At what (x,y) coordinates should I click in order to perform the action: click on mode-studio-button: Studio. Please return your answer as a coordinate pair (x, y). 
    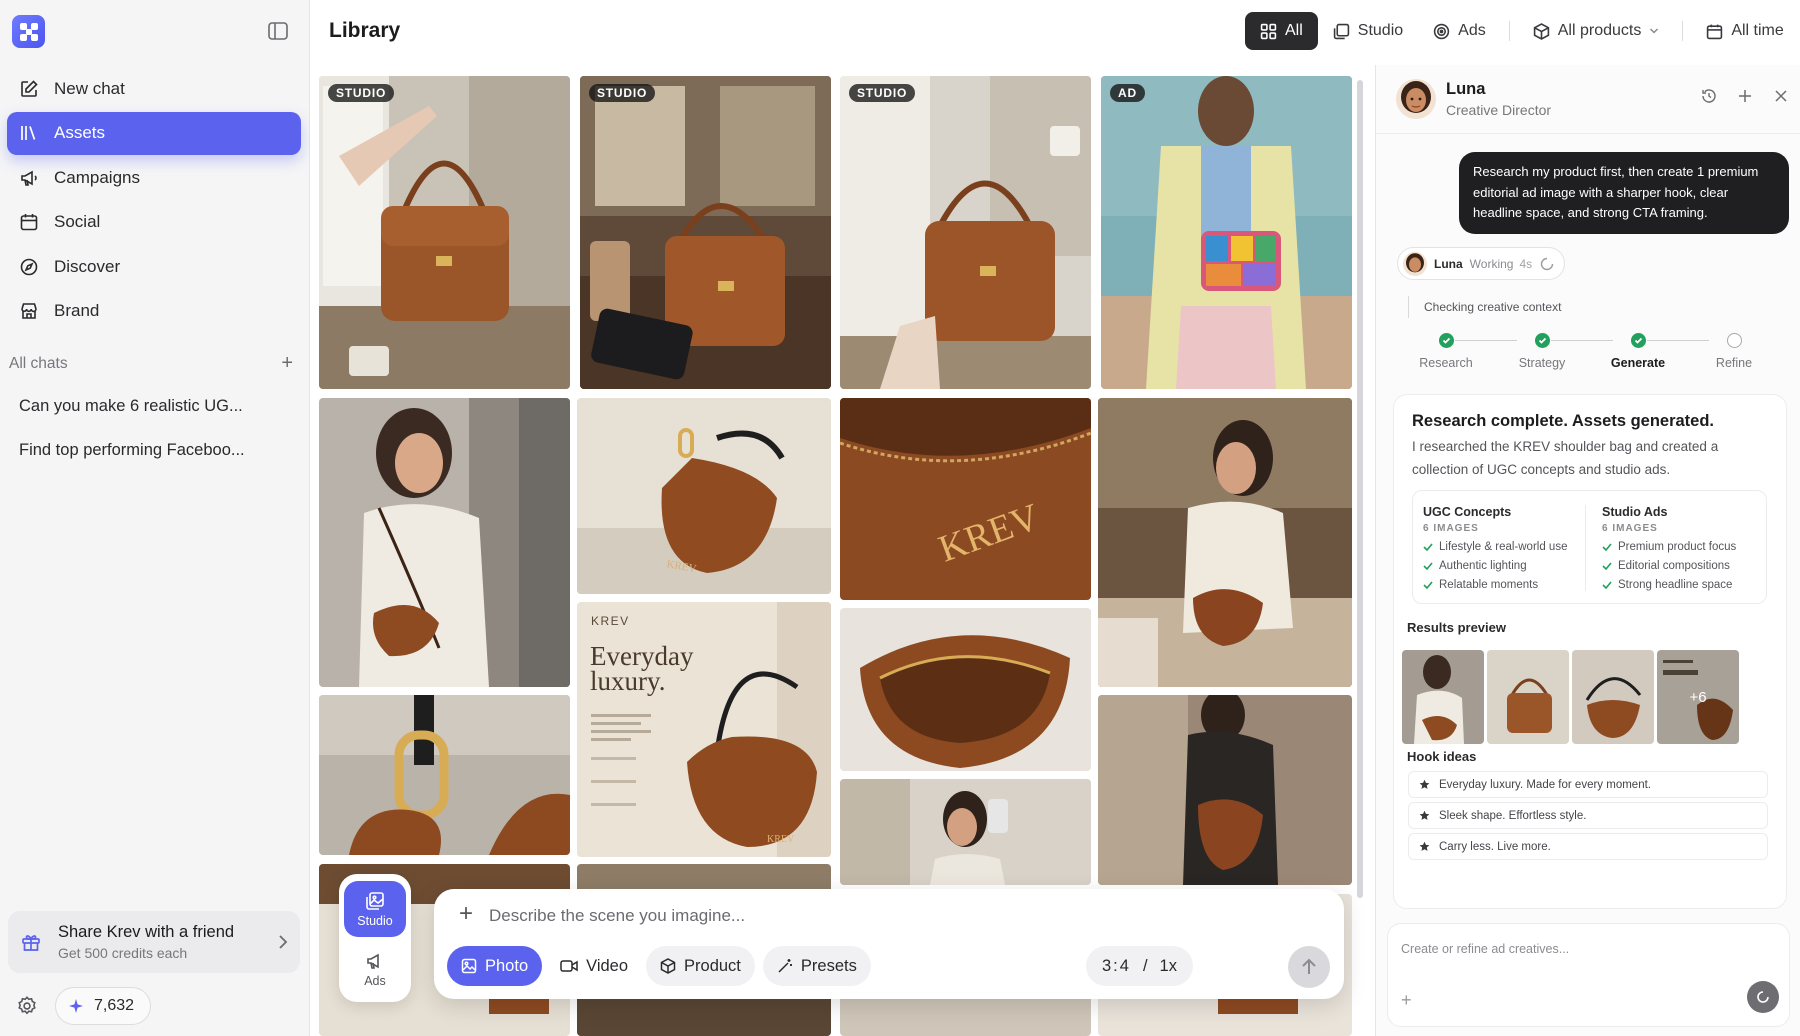
    Looking at the image, I should click on (375, 909).